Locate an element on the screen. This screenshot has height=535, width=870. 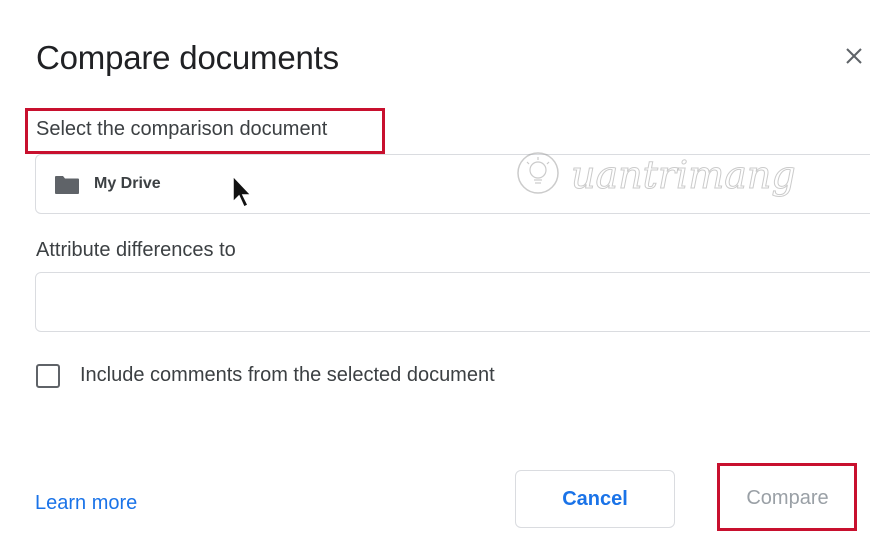
attribute-differences-label: Attribute differences to is located at coordinates (136, 250).